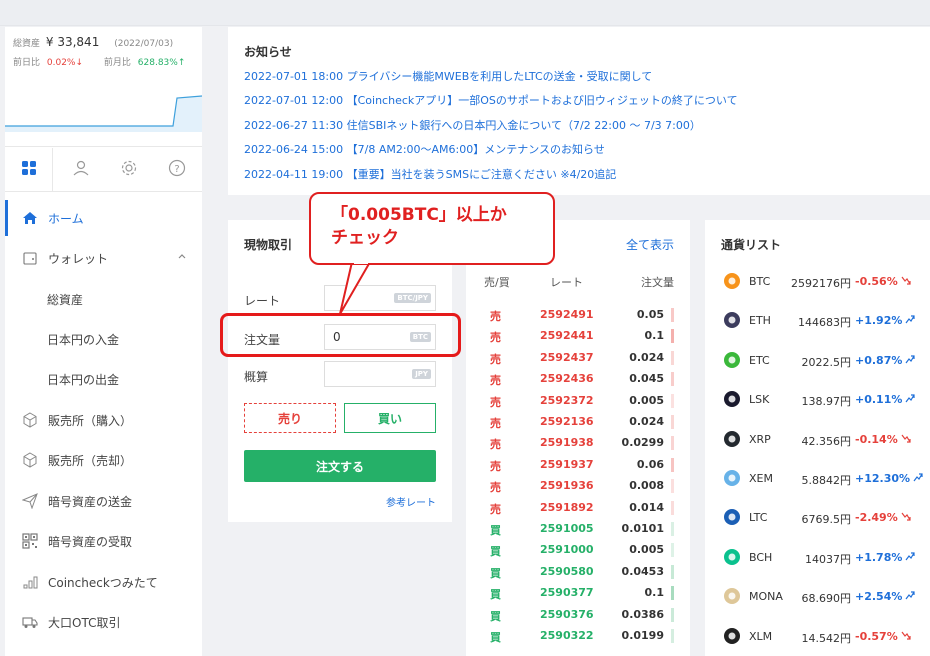 This screenshot has height=656, width=930. Describe the element at coordinates (90, 541) in the screenshot. I see `sidebar-item-label: 暗号資産の受取` at that location.